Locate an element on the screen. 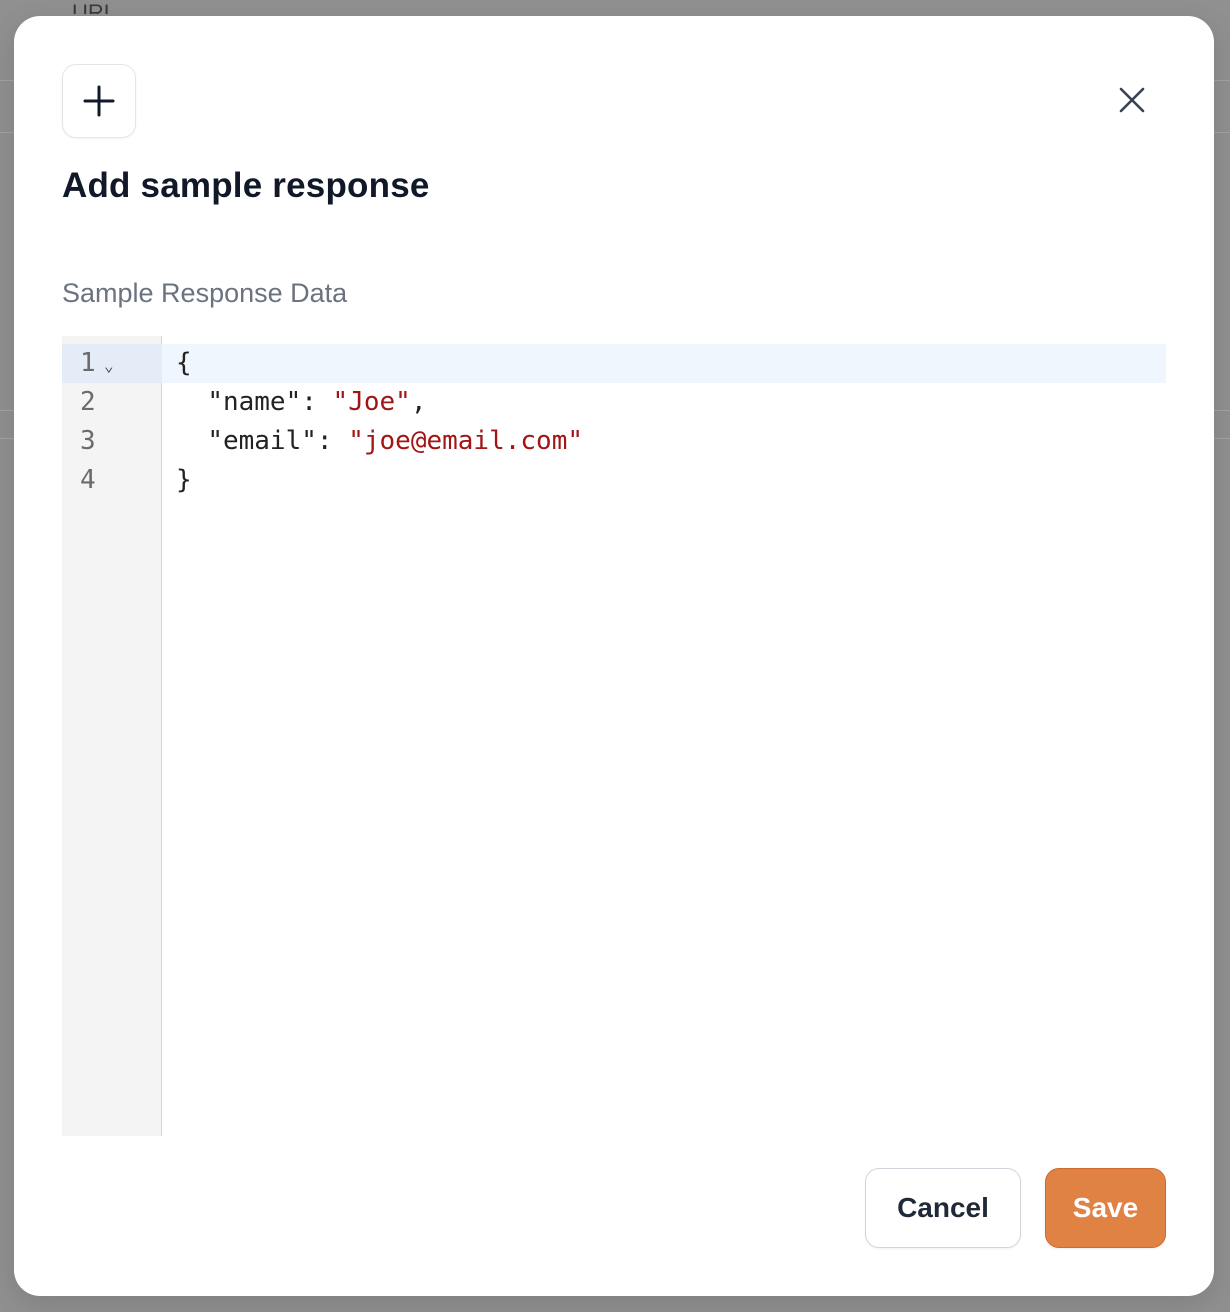  code-line-3: "email": "joe@email.com" is located at coordinates (379, 441).